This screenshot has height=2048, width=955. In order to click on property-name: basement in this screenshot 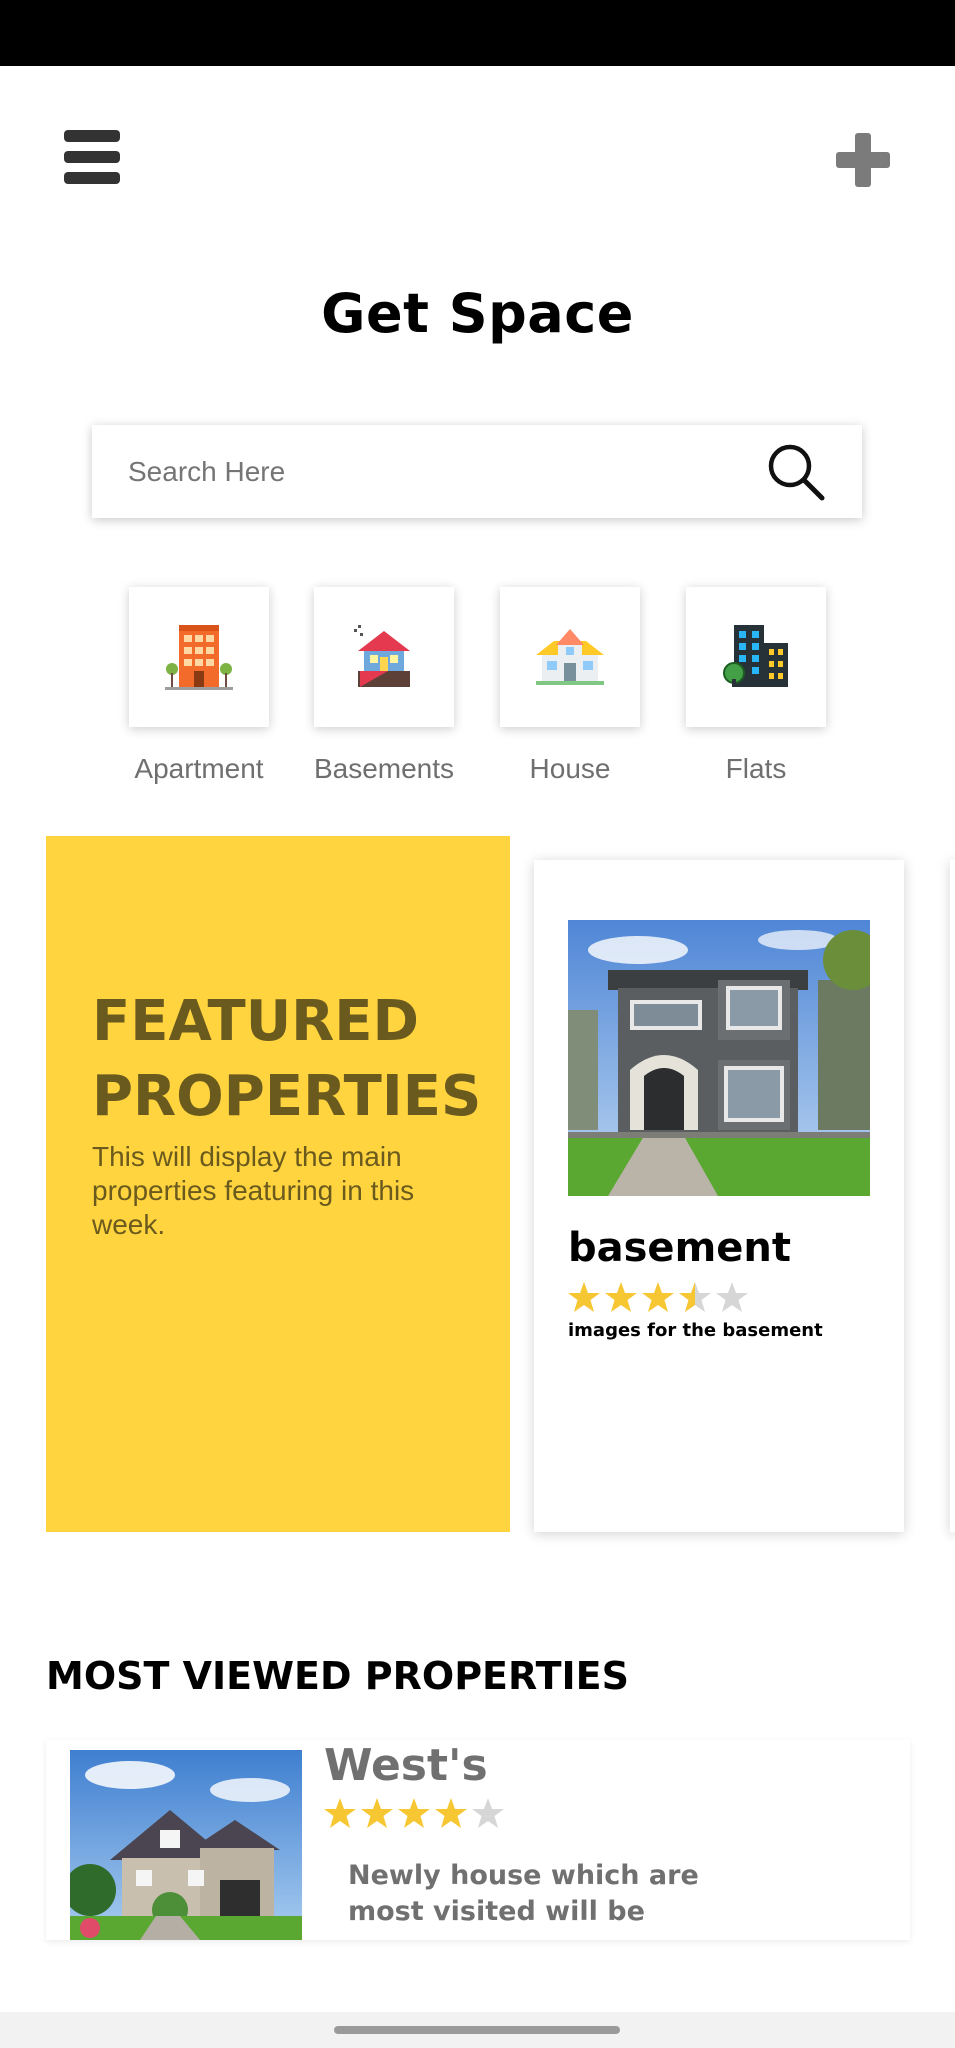, I will do `click(679, 1248)`.